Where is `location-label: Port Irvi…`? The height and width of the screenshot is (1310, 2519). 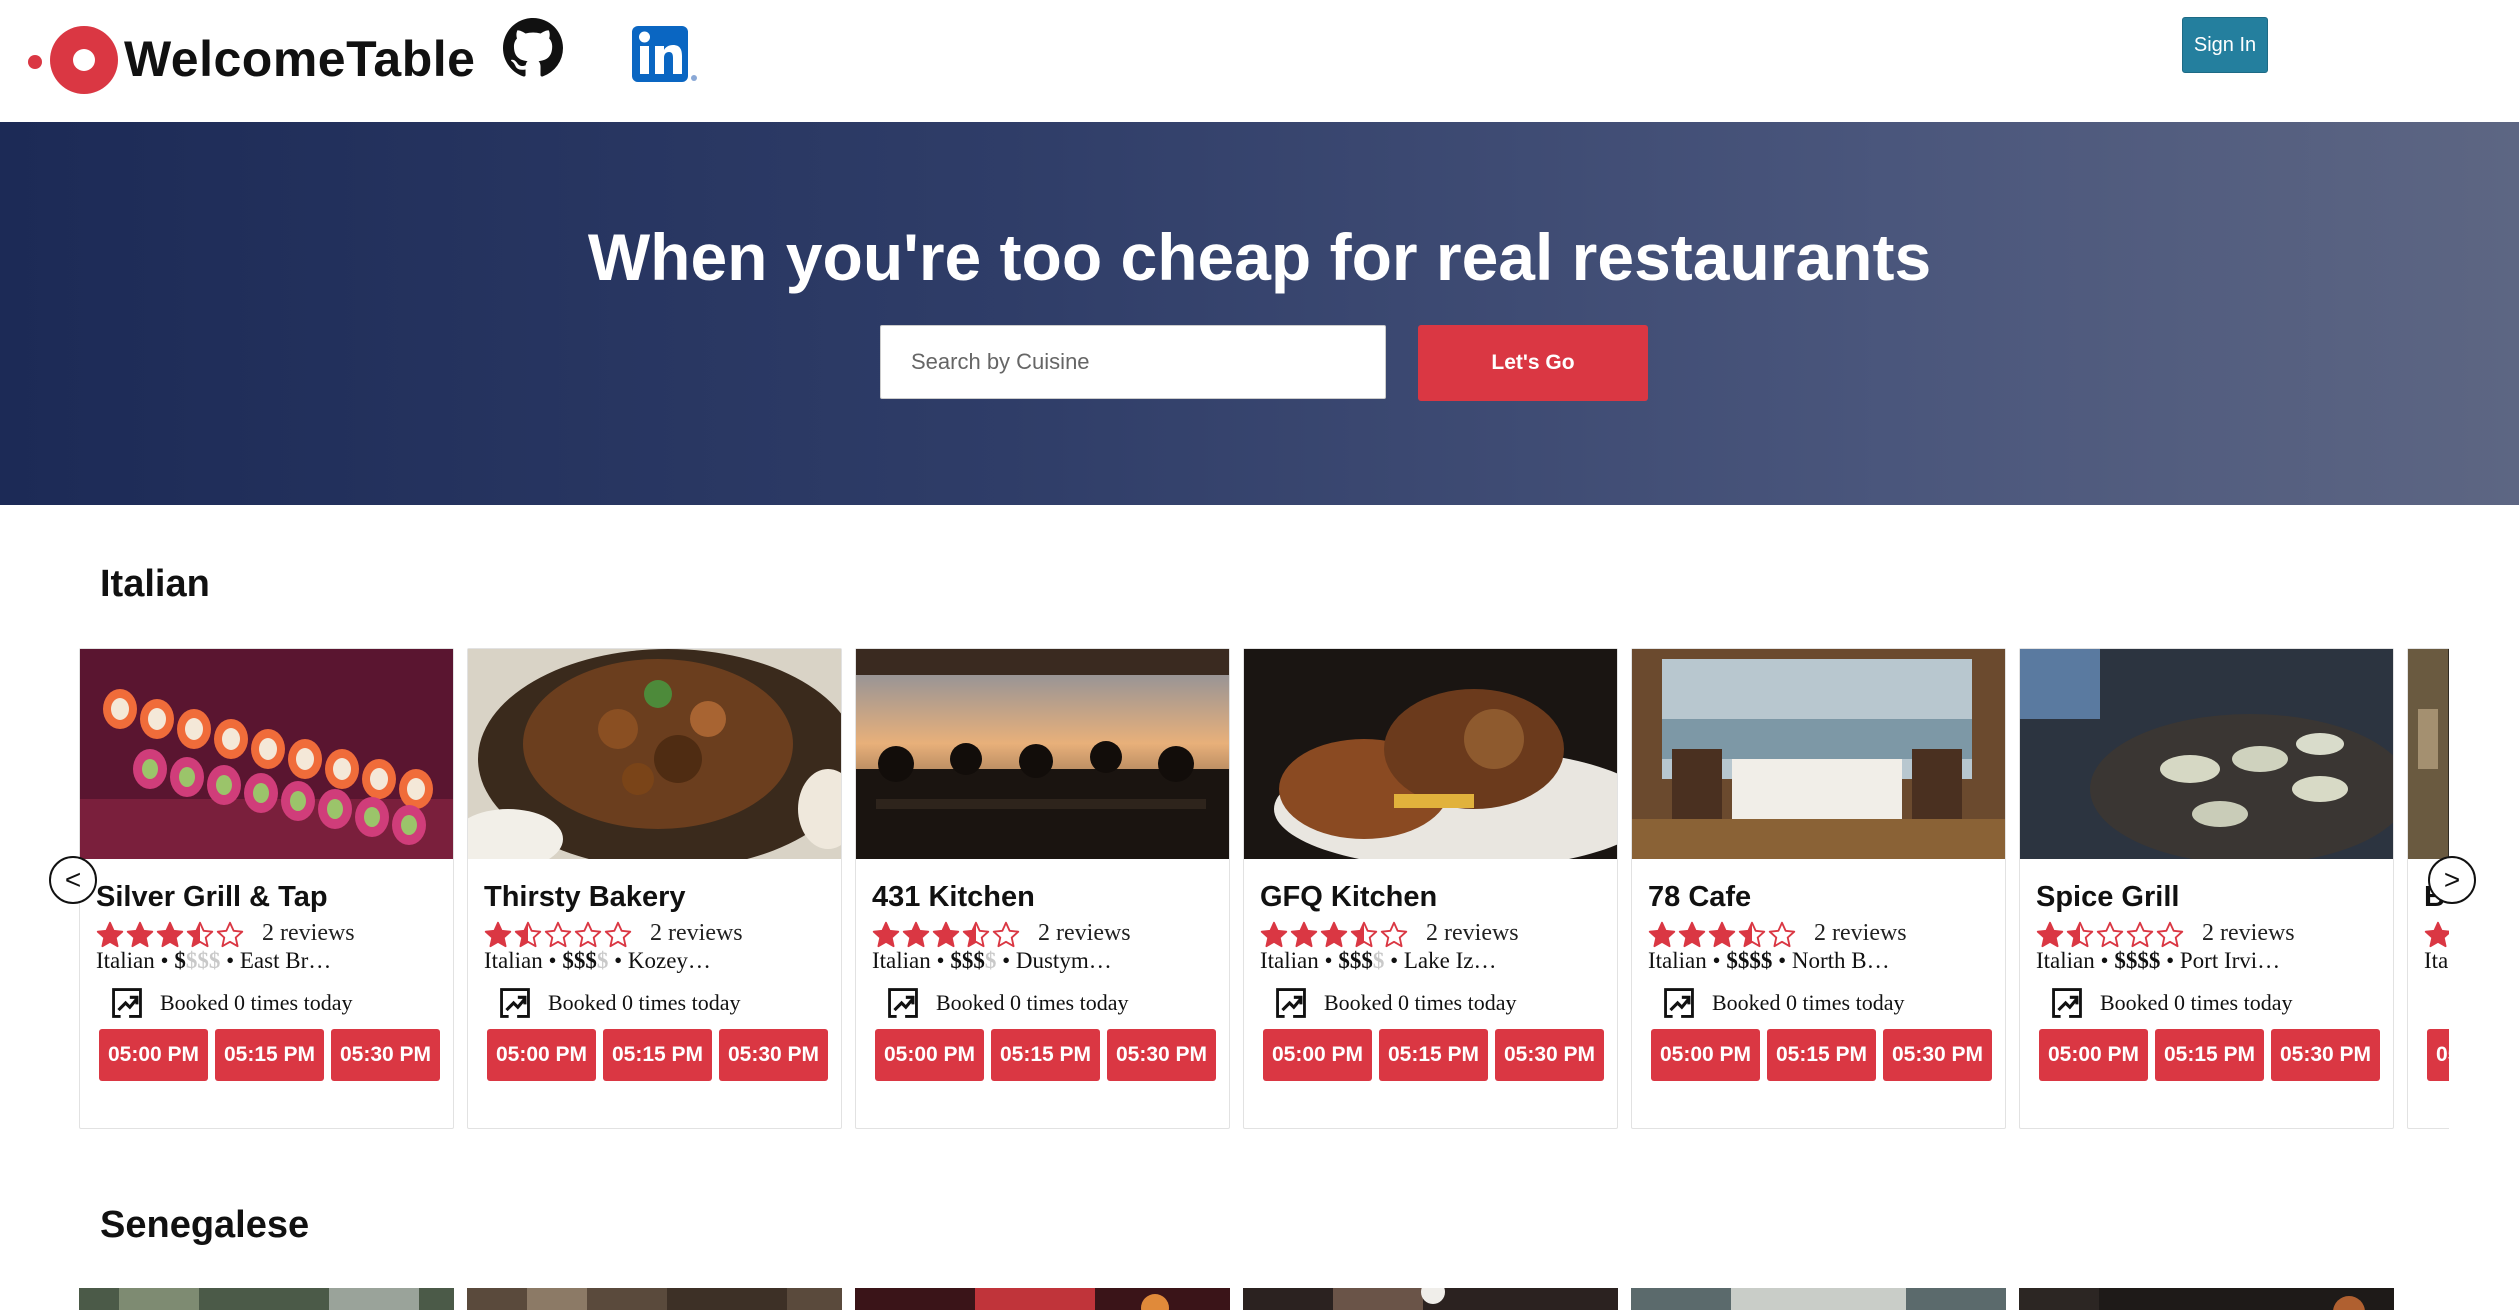
location-label: Port Irvi… is located at coordinates (2230, 960).